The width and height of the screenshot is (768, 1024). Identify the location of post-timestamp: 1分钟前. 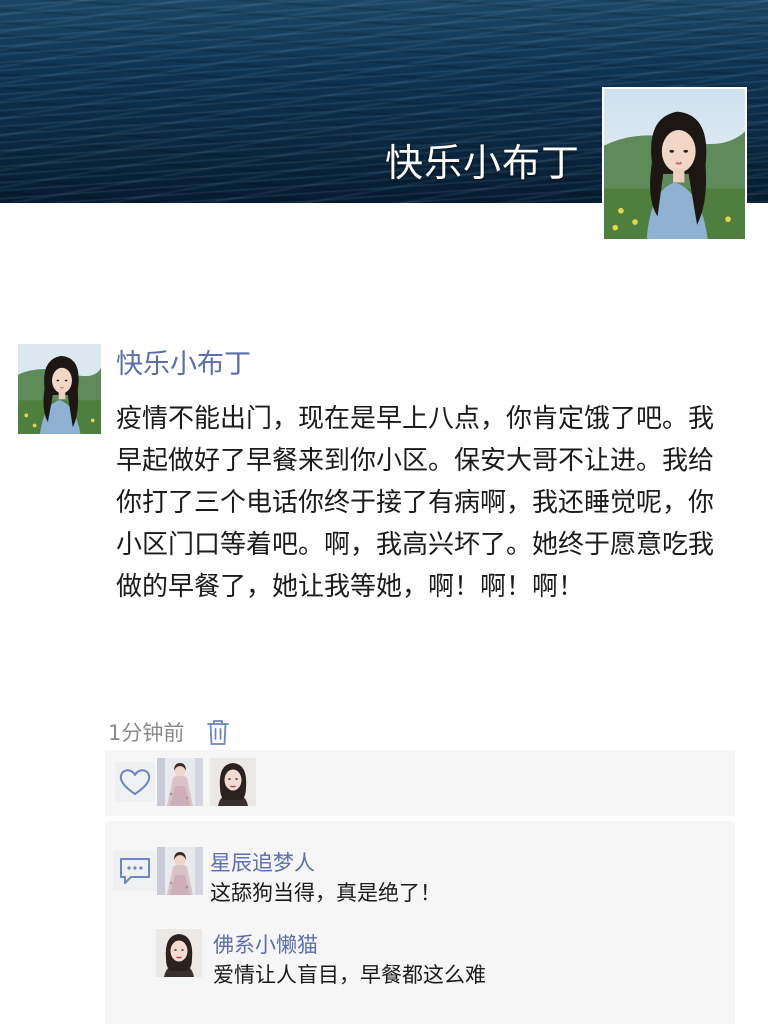
(146, 733).